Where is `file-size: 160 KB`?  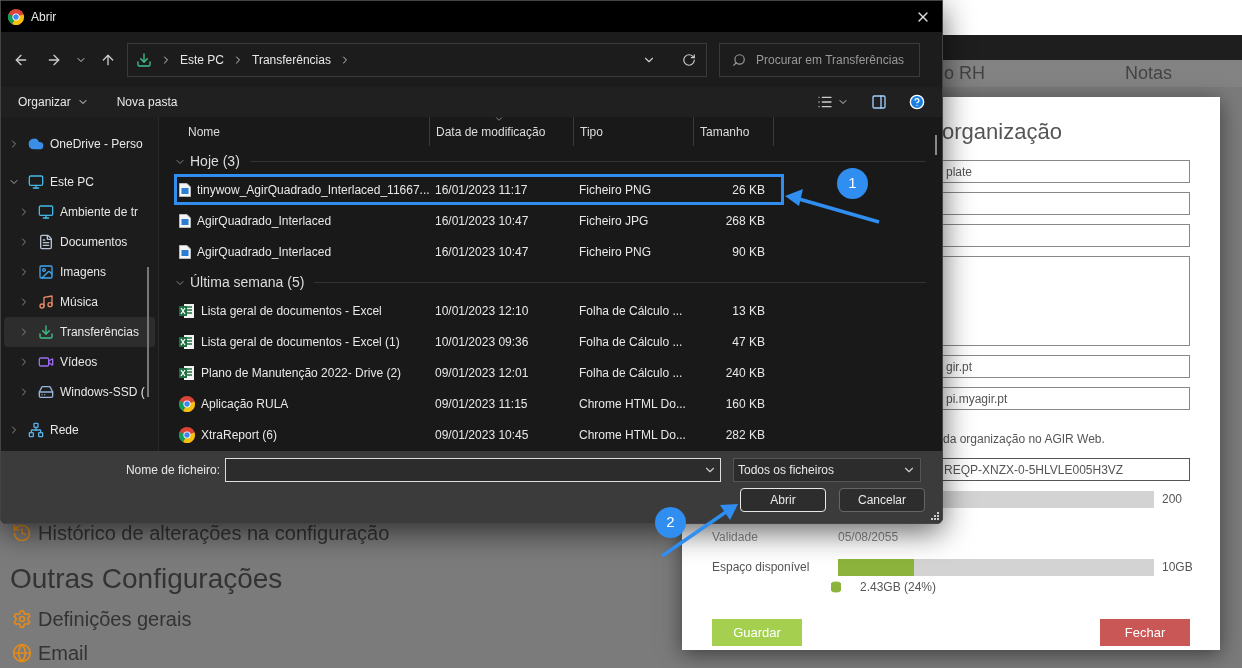
file-size: 160 KB is located at coordinates (744, 404).